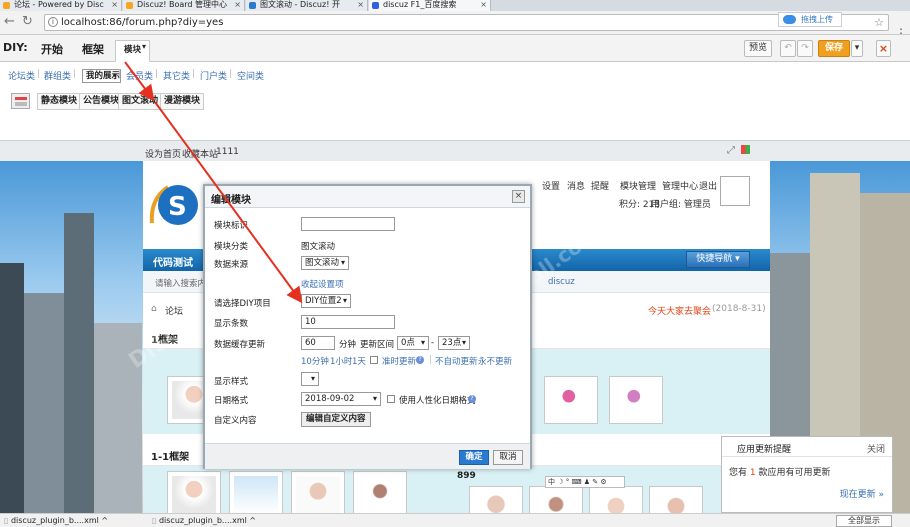 This screenshot has width=910, height=527. Describe the element at coordinates (413, 343) in the screenshot. I see `range-start-select: 0点` at that location.